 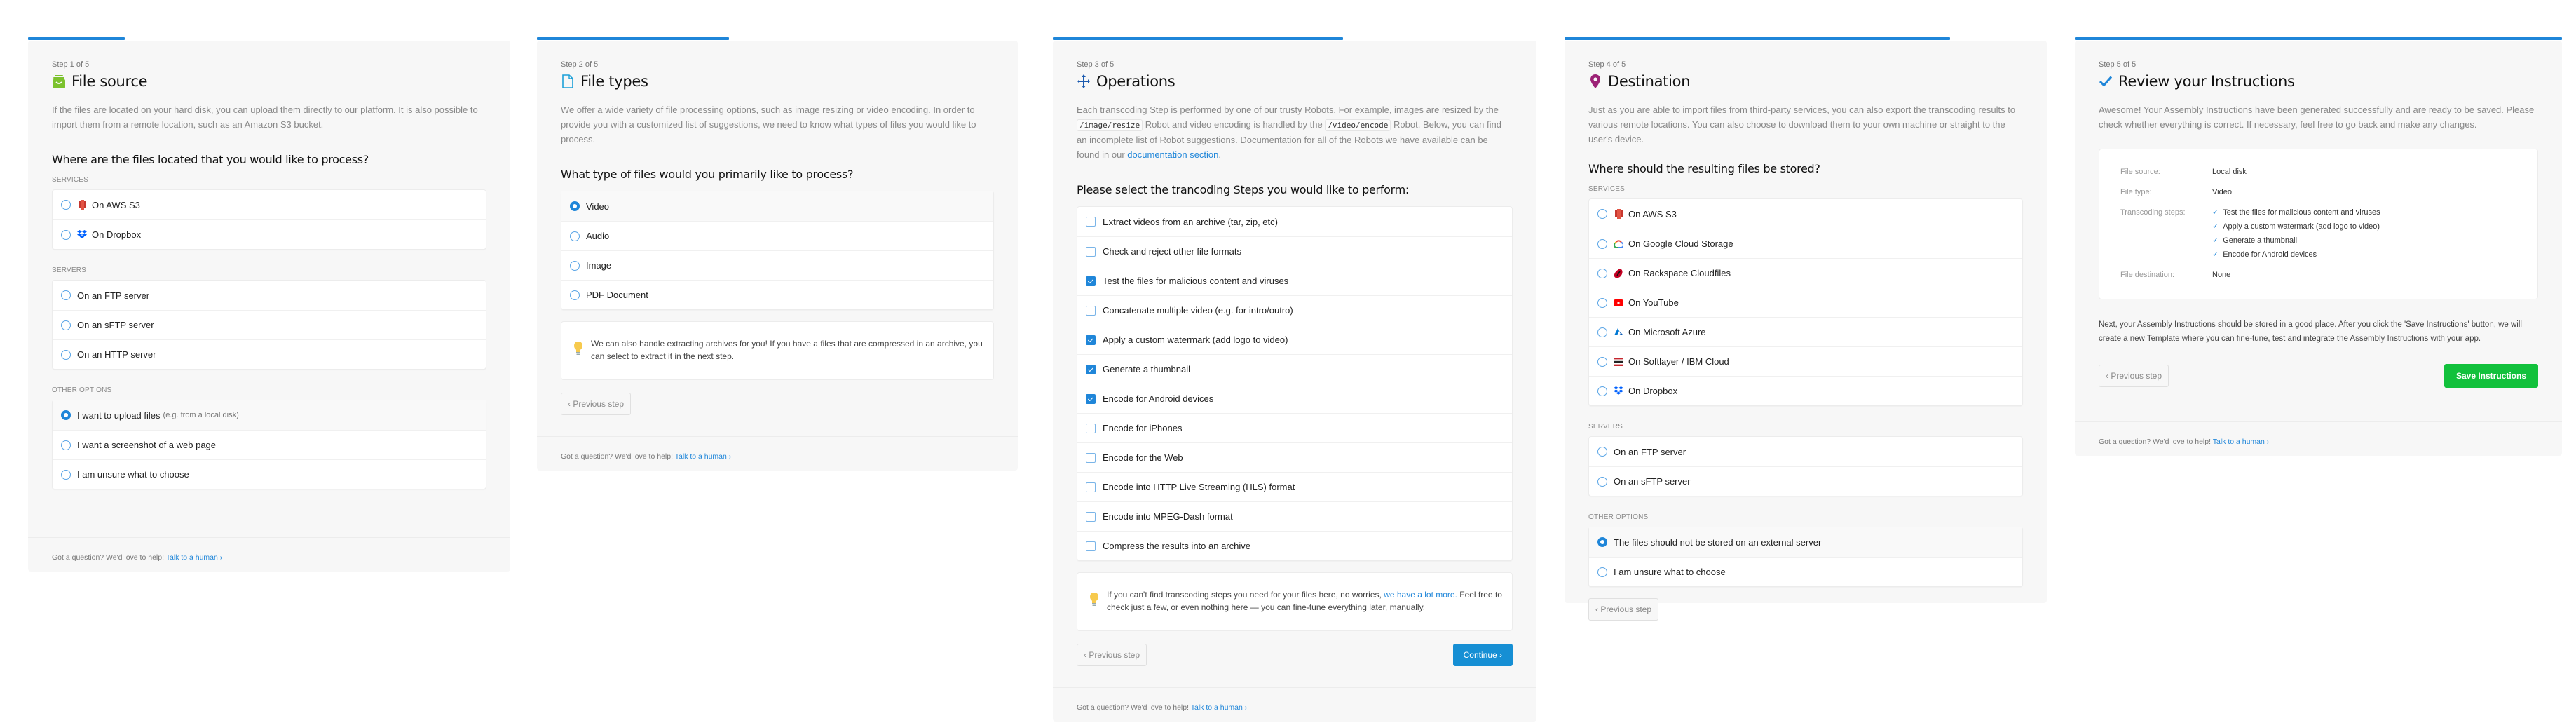 I want to click on option-azure: On Microsoft Azure, so click(x=1805, y=331).